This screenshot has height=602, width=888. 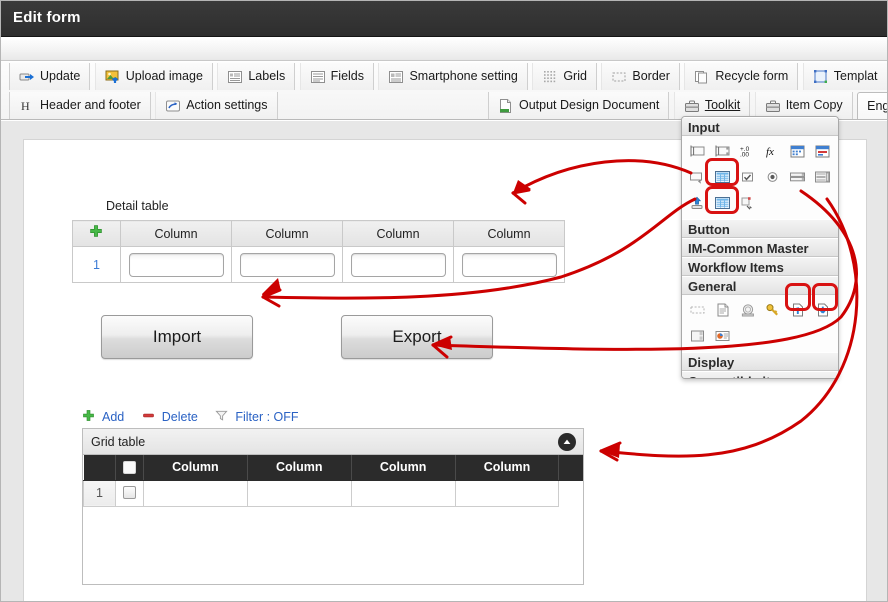 I want to click on file-upload-icon, so click(x=698, y=203).